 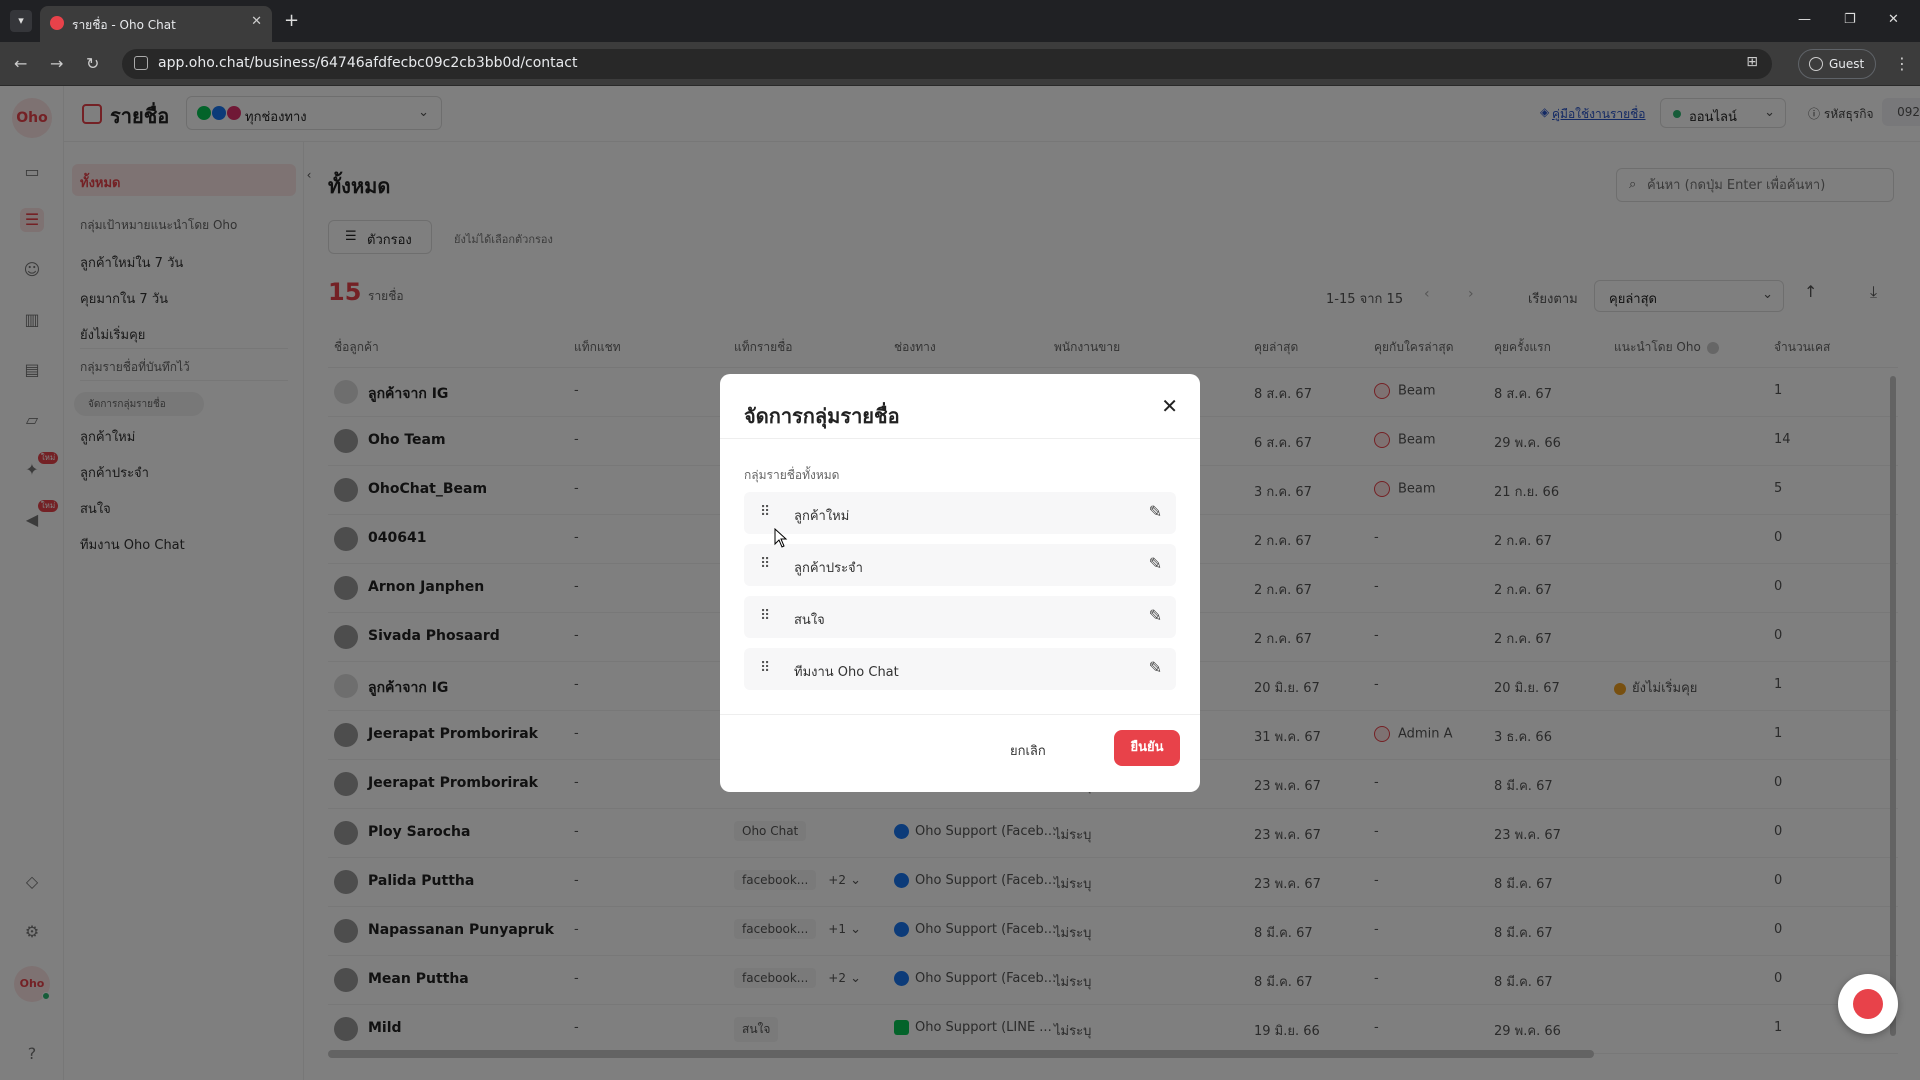 What do you see at coordinates (141, 63) in the screenshot?
I see `site-info-icon` at bounding box center [141, 63].